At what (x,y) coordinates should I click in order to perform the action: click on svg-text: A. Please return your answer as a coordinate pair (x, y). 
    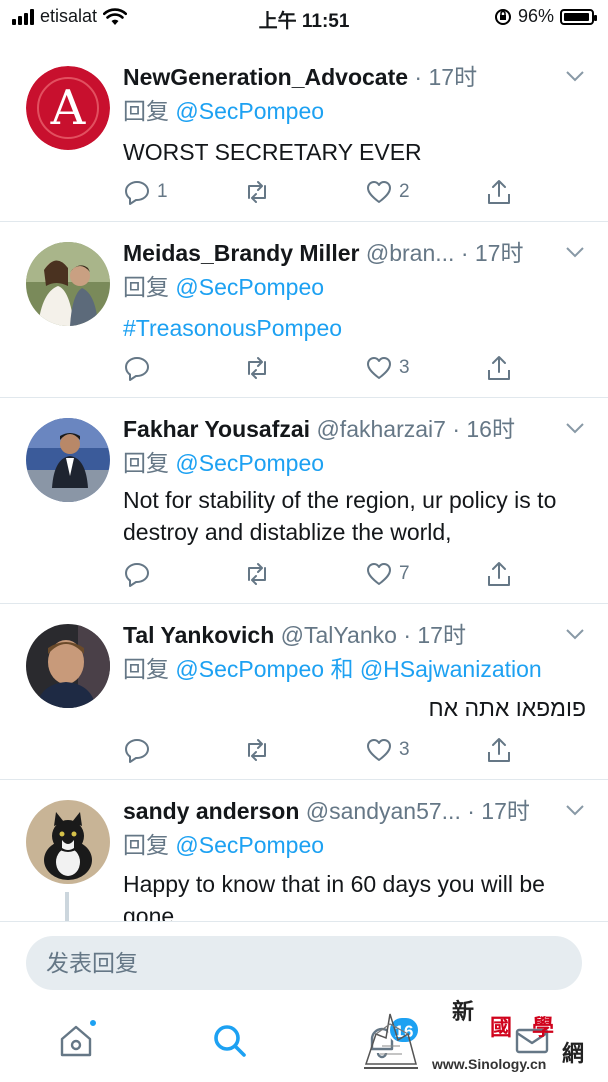
    Looking at the image, I should click on (68, 108).